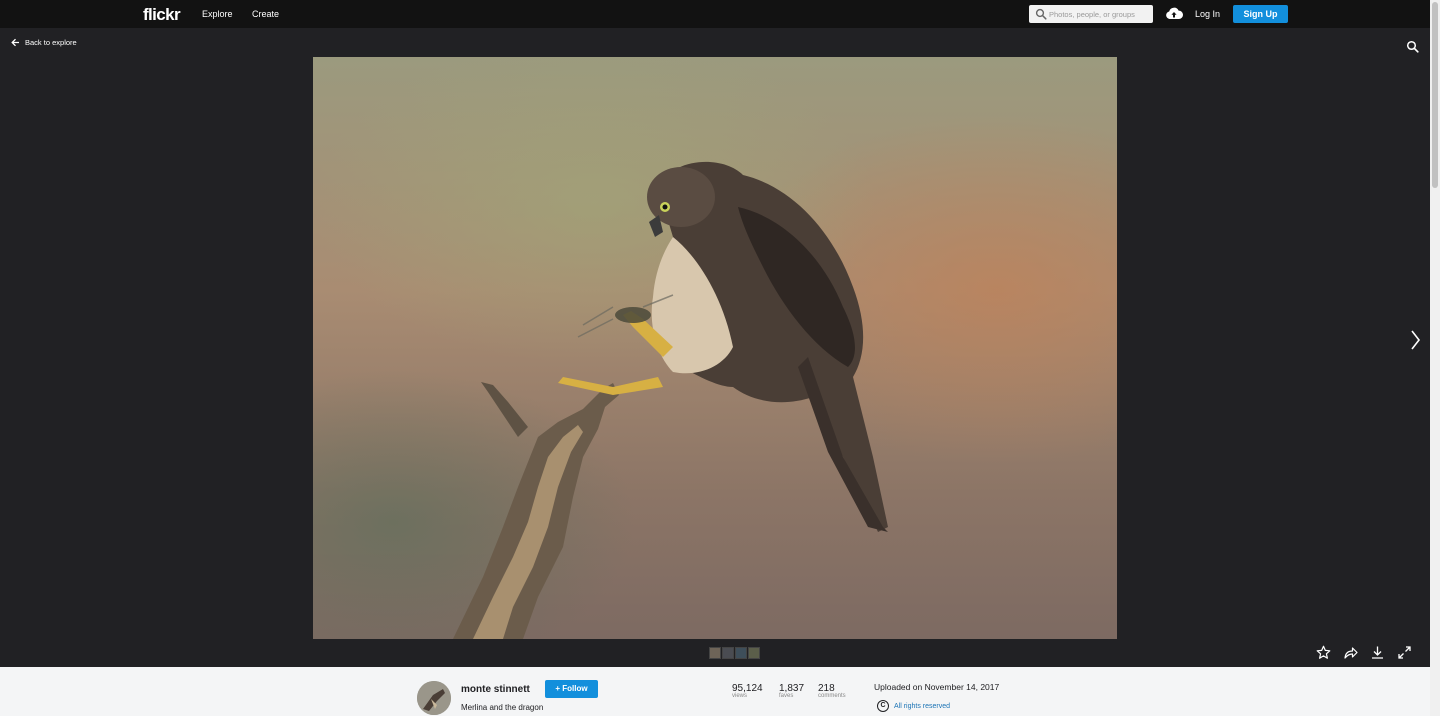 The image size is (1440, 716). I want to click on signup-button: Sign Up, so click(1260, 14).